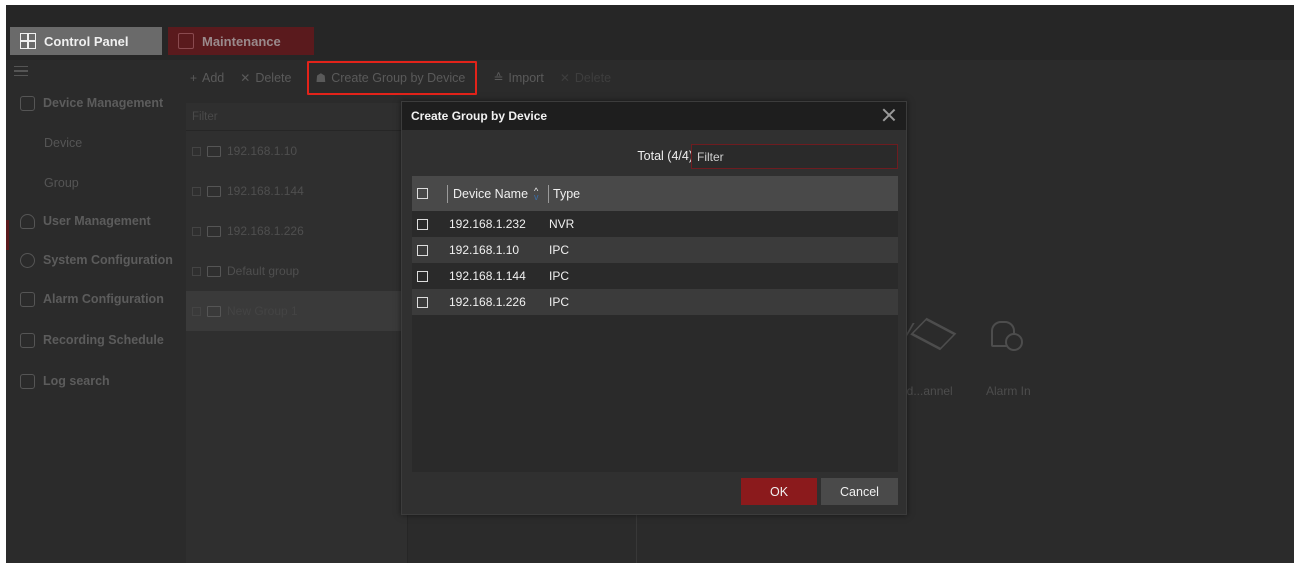 This screenshot has height=563, width=1294. I want to click on sidebar-item-group: Group, so click(95, 183).